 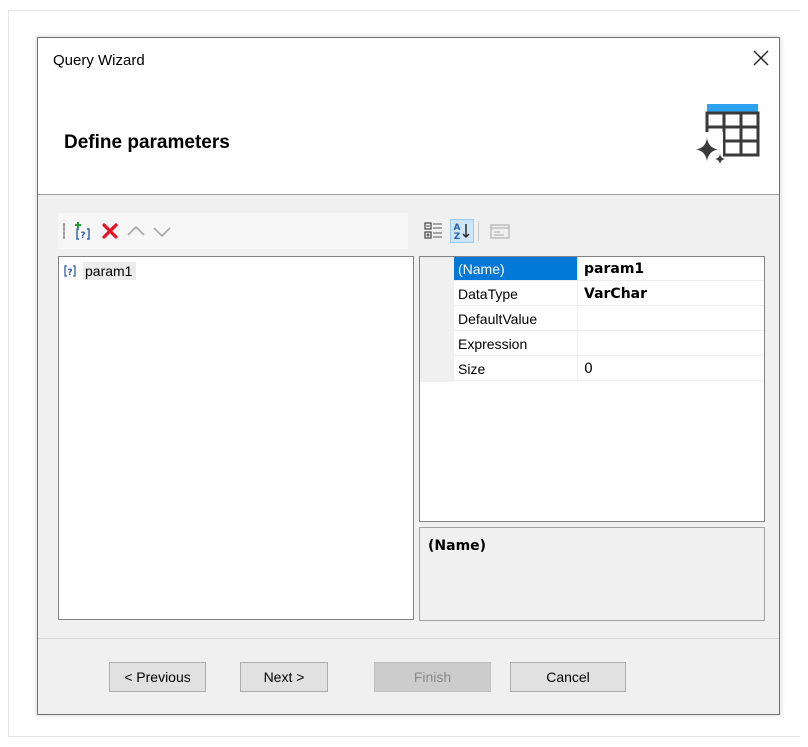 What do you see at coordinates (462, 231) in the screenshot?
I see `sort-alphabetical-icon: A Z` at bounding box center [462, 231].